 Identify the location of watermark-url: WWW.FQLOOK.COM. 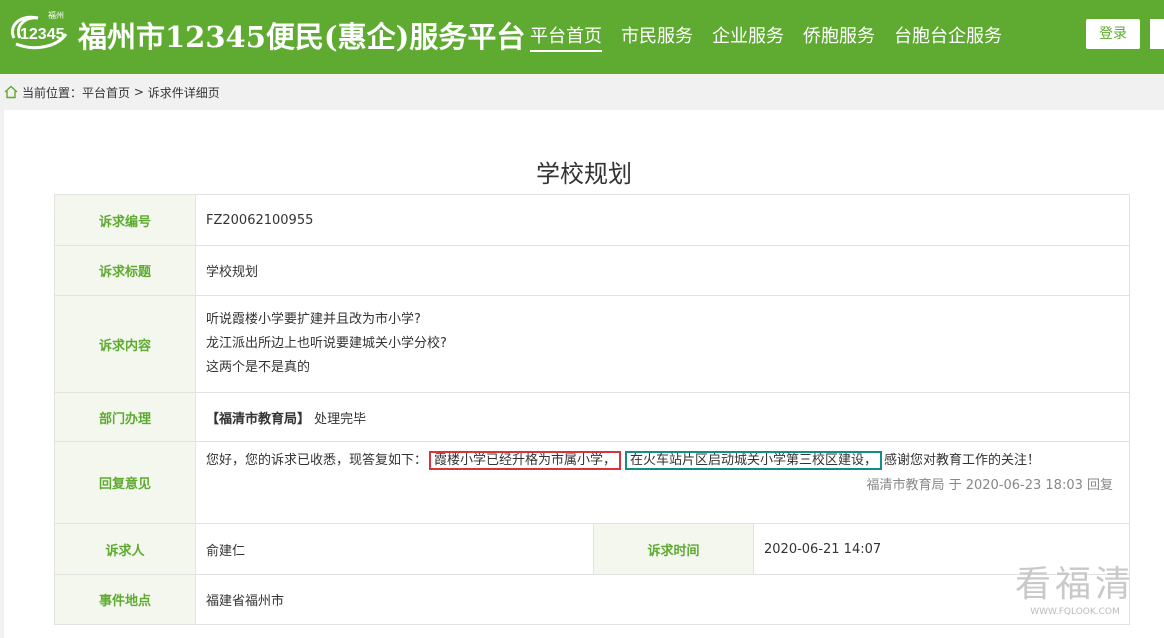
(1075, 612).